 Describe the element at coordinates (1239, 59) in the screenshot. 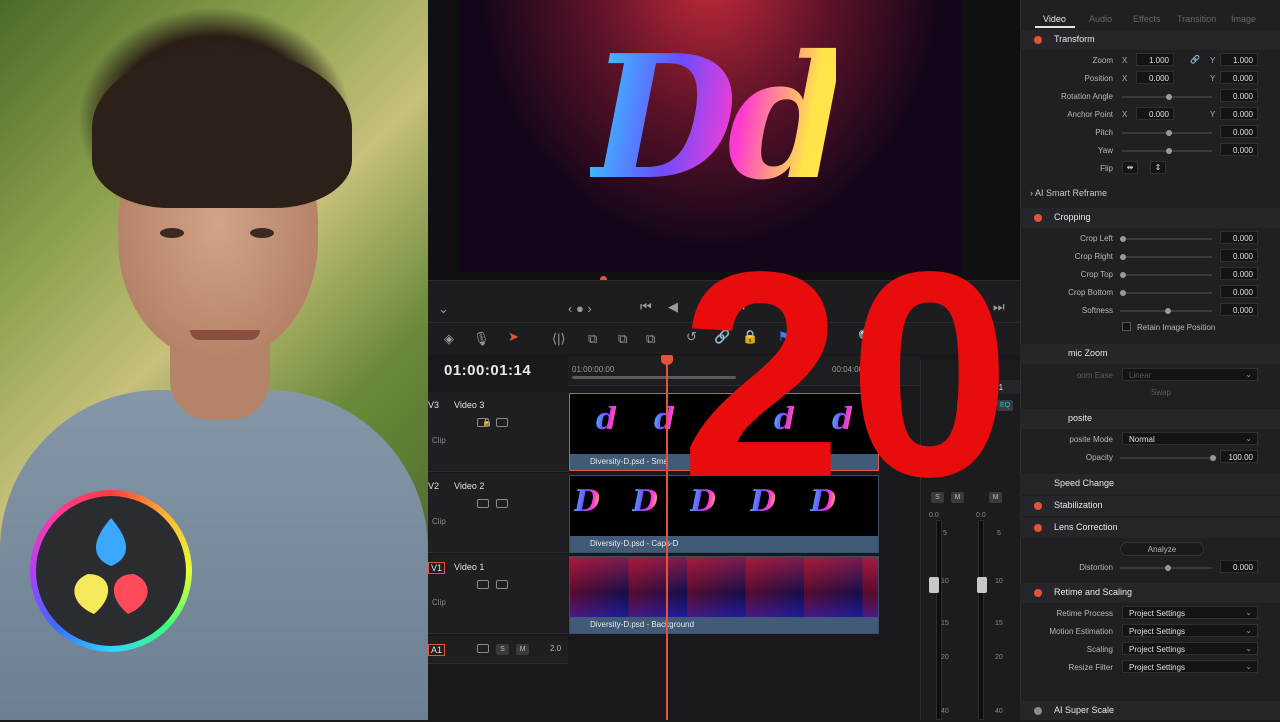

I see `zoom-y-field: 1.000` at that location.